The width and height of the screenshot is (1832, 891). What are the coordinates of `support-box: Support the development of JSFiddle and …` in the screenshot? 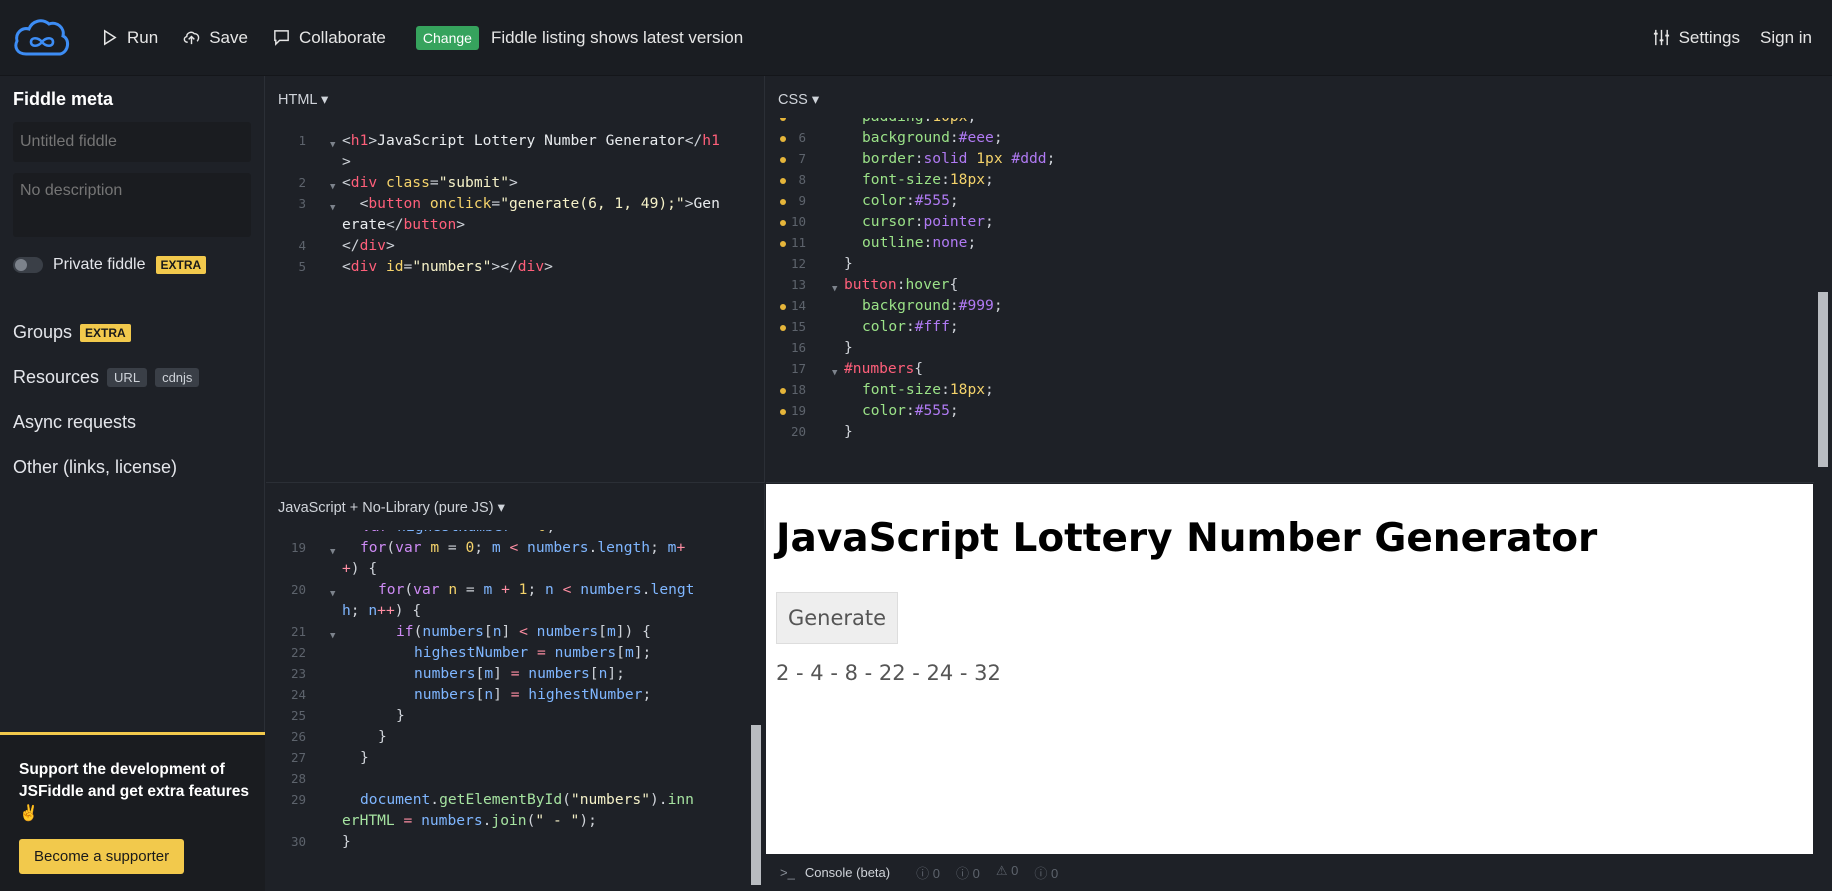 It's located at (132, 811).